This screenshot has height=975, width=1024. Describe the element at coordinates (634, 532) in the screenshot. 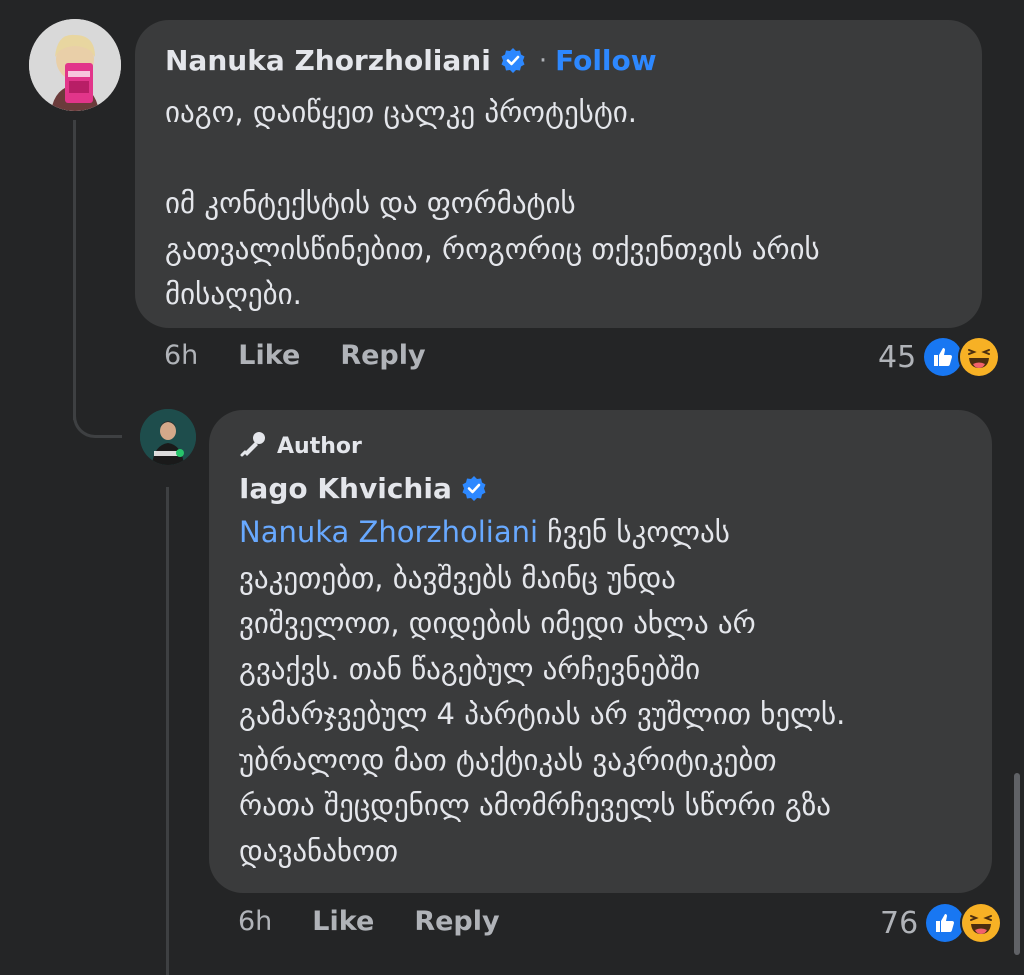

I see `comment-line: ჩვენ სკოლას` at that location.